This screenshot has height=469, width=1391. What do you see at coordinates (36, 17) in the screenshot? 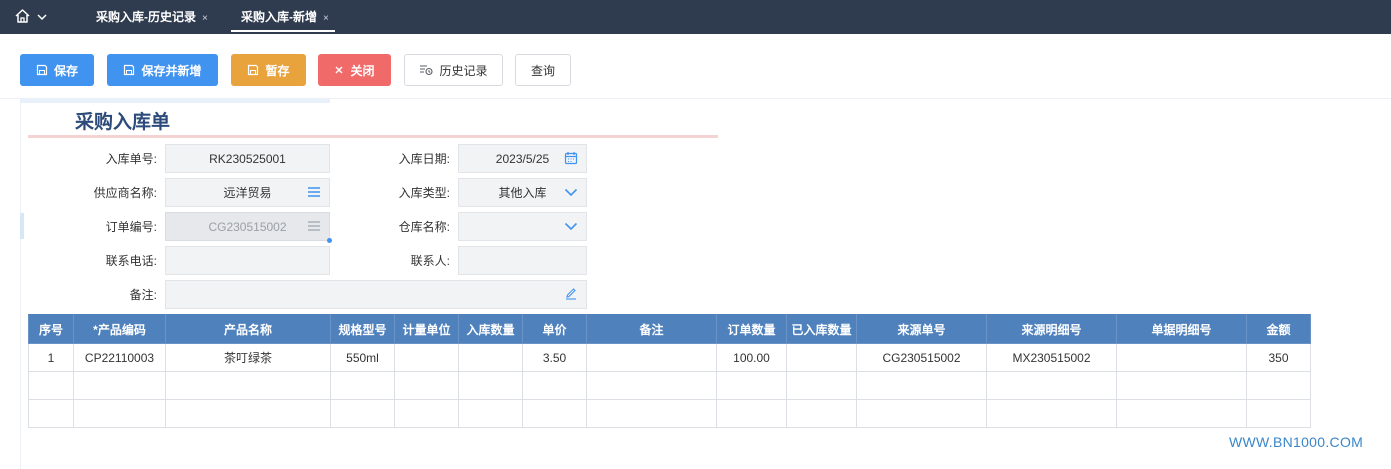
I see `home-menu` at bounding box center [36, 17].